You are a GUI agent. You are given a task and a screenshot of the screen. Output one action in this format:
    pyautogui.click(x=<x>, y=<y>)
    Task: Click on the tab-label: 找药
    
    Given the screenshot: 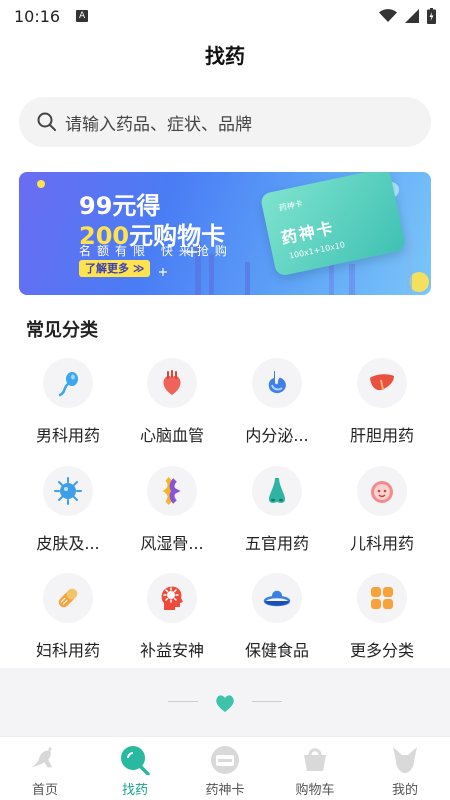 What is the action you would take?
    pyautogui.click(x=134, y=790)
    